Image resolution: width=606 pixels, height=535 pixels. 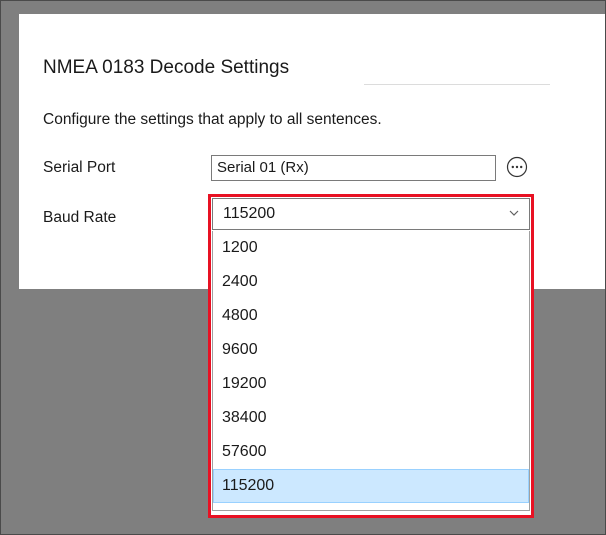 I want to click on baud-rate-selected-value: 115200, so click(x=249, y=213).